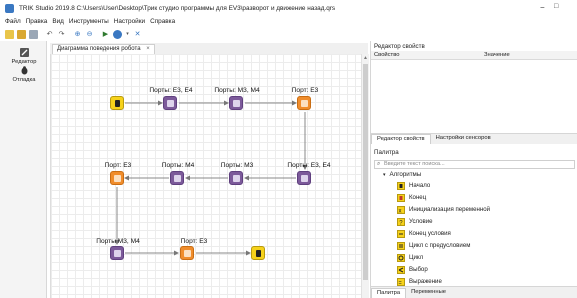 The image size is (577, 298). I want to click on palette-item: Конец, so click(411, 197).